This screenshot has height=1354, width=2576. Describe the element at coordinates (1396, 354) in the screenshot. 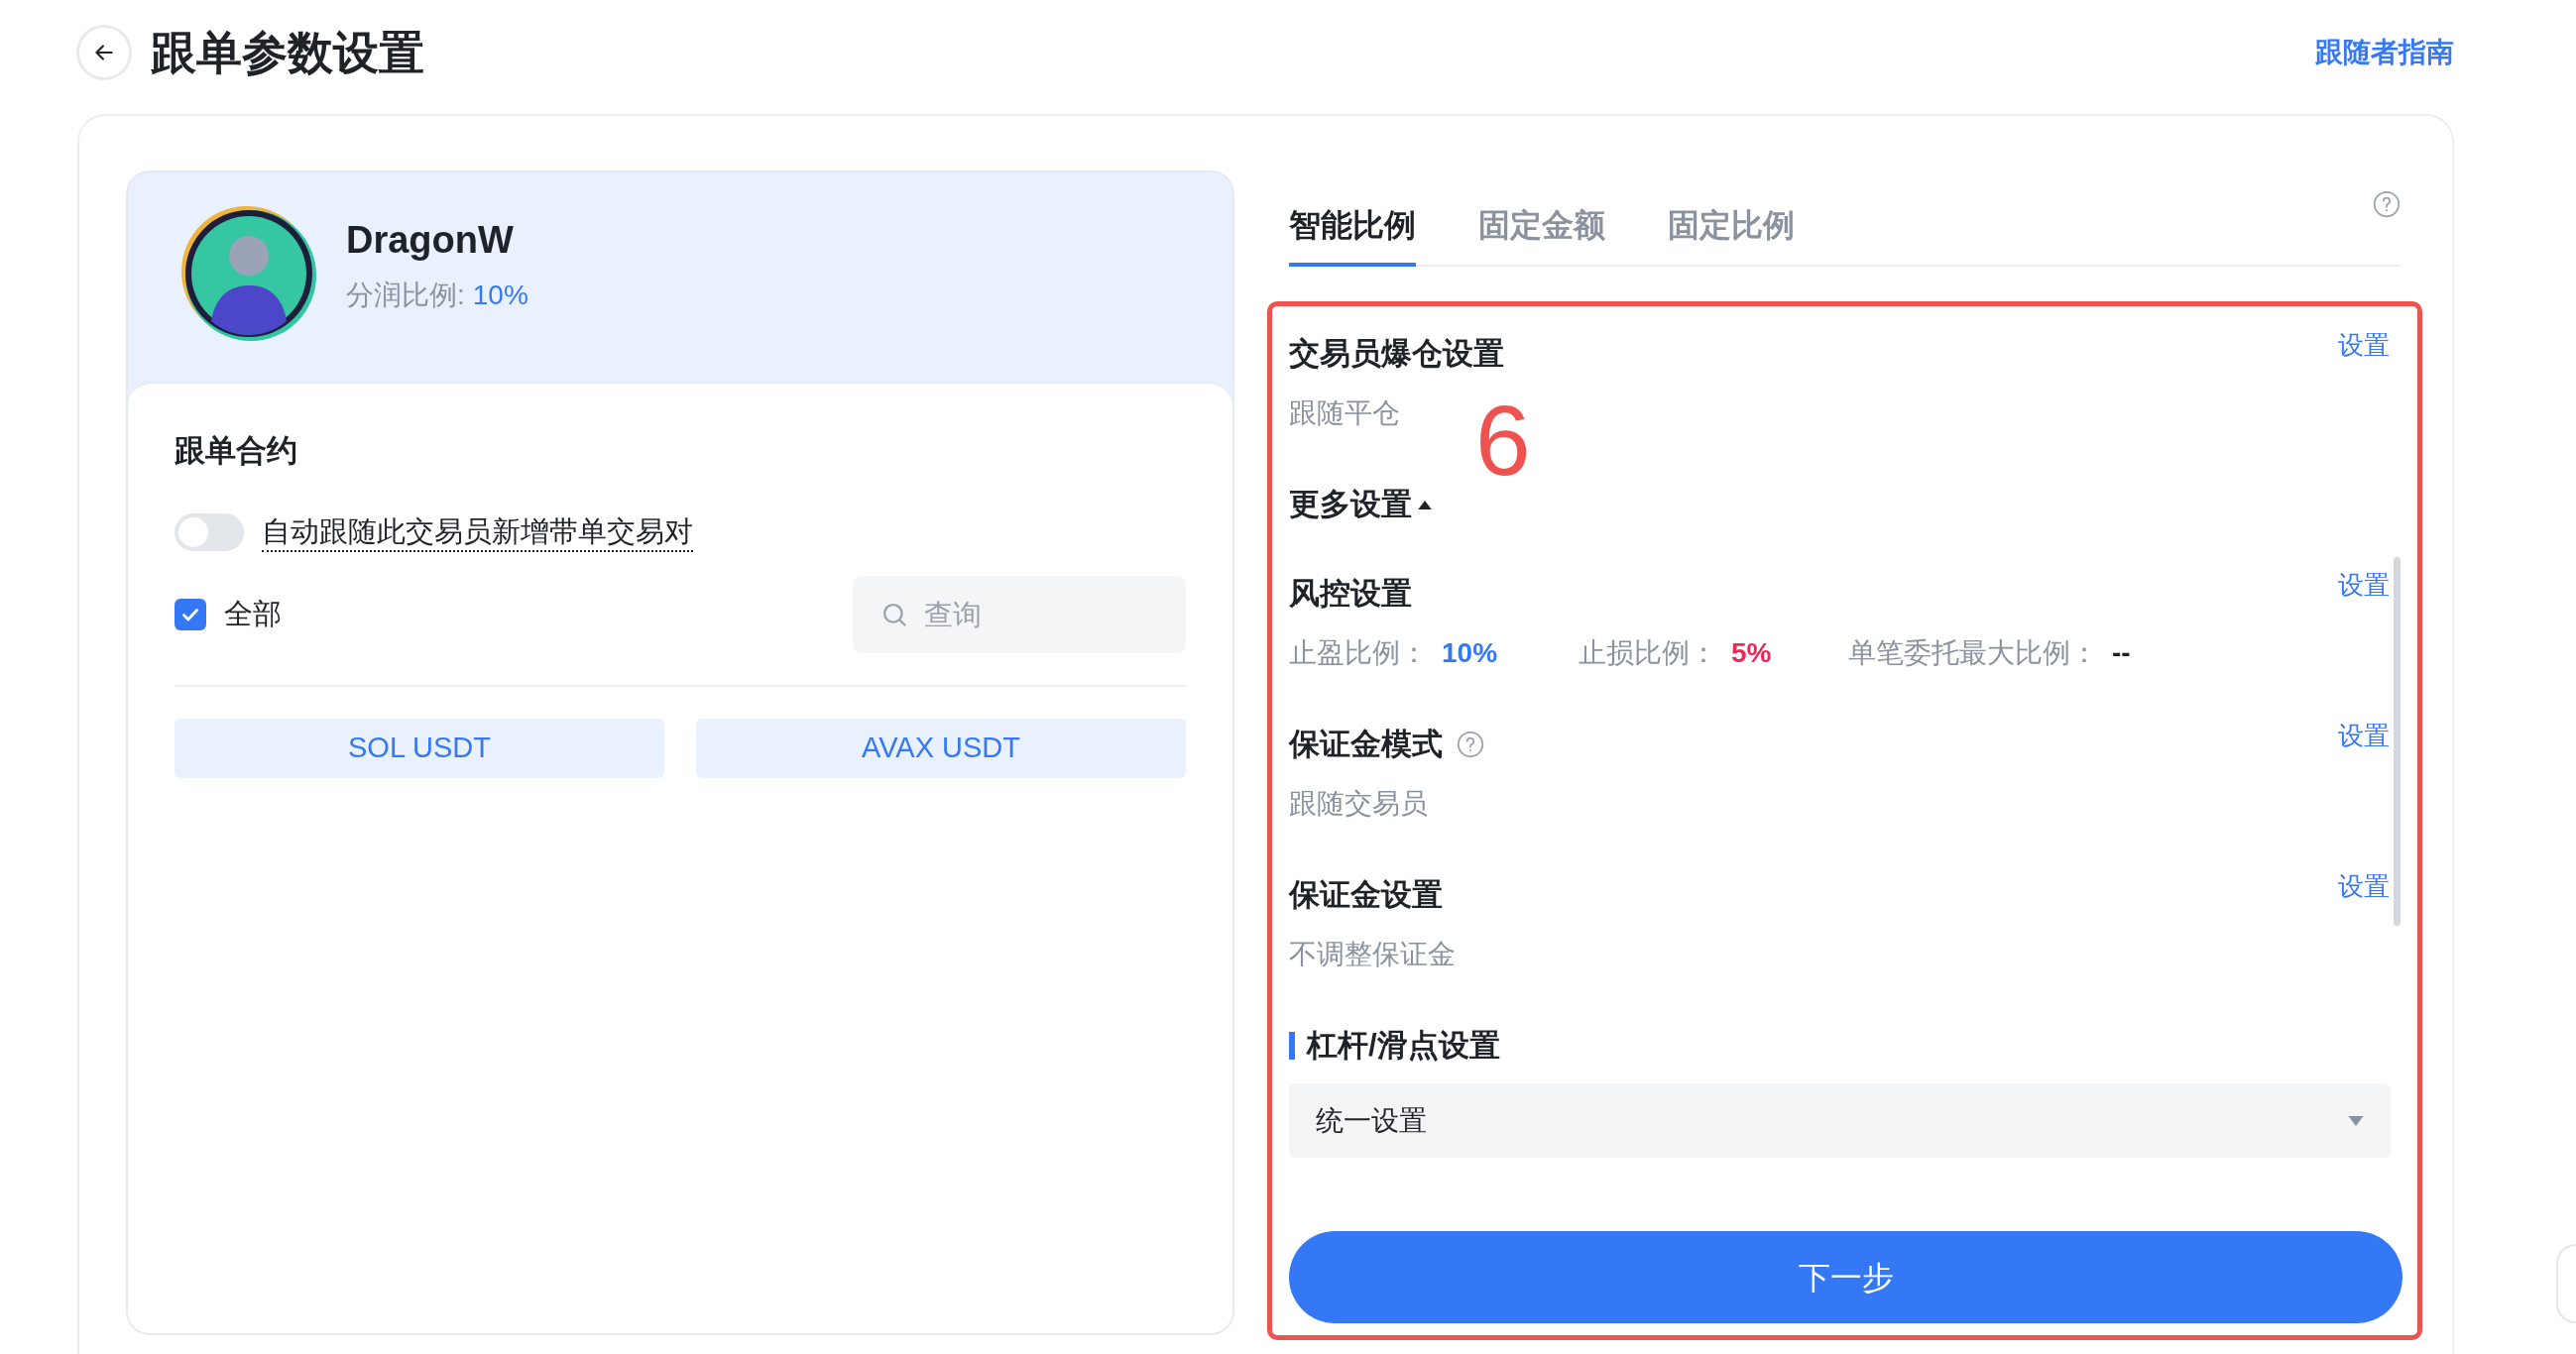

I see `setting-title: 交易员爆仓设置` at that location.